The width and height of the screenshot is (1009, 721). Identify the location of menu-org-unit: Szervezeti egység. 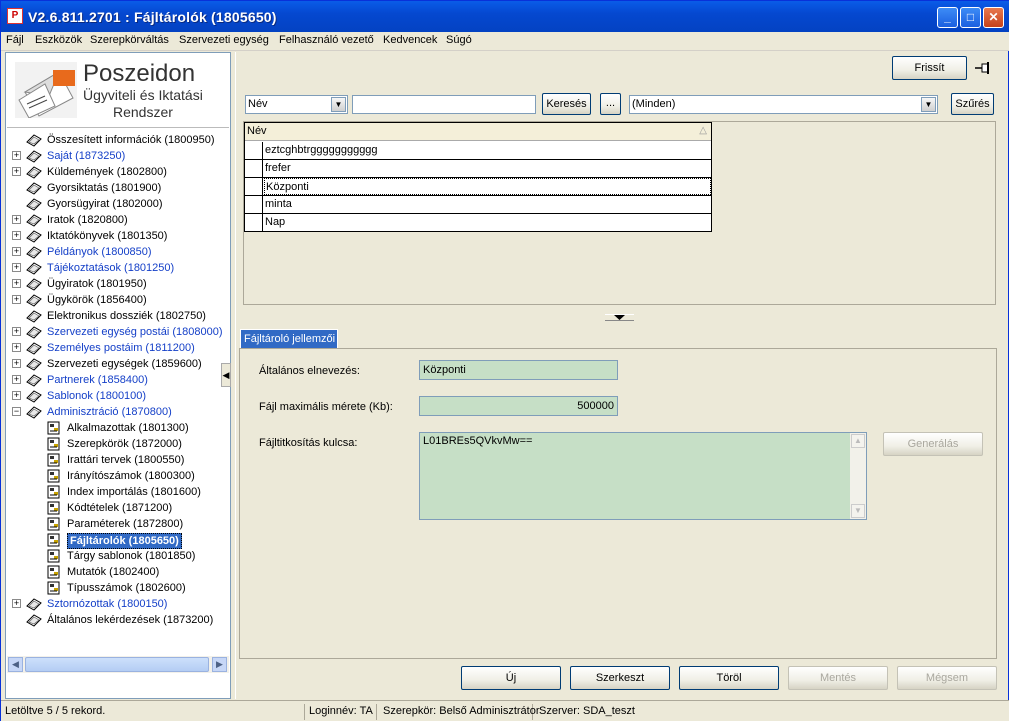
(224, 40).